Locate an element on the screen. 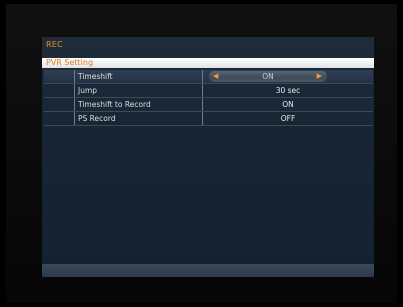  value-selector: ◀ ON ▶ is located at coordinates (268, 76).